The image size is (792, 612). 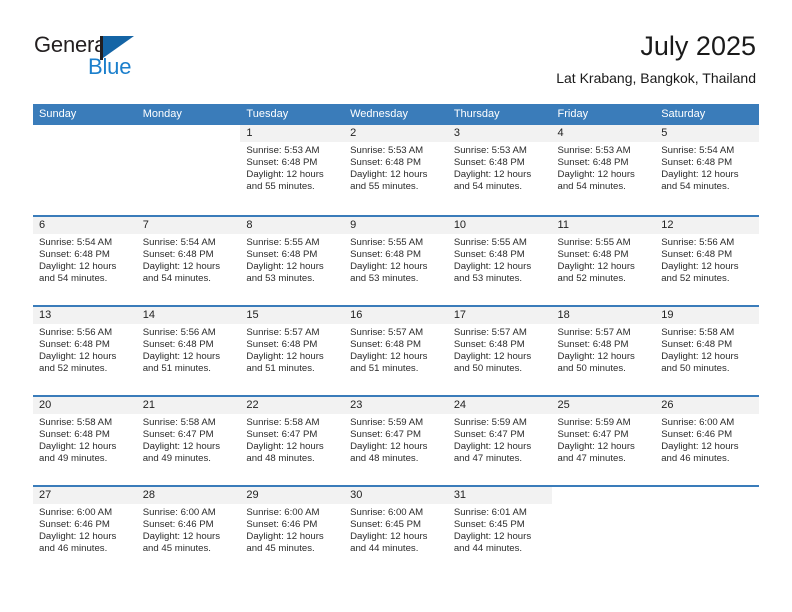 What do you see at coordinates (695, 279) in the screenshot?
I see `daylight-text-cont: and 52 minutes.` at bounding box center [695, 279].